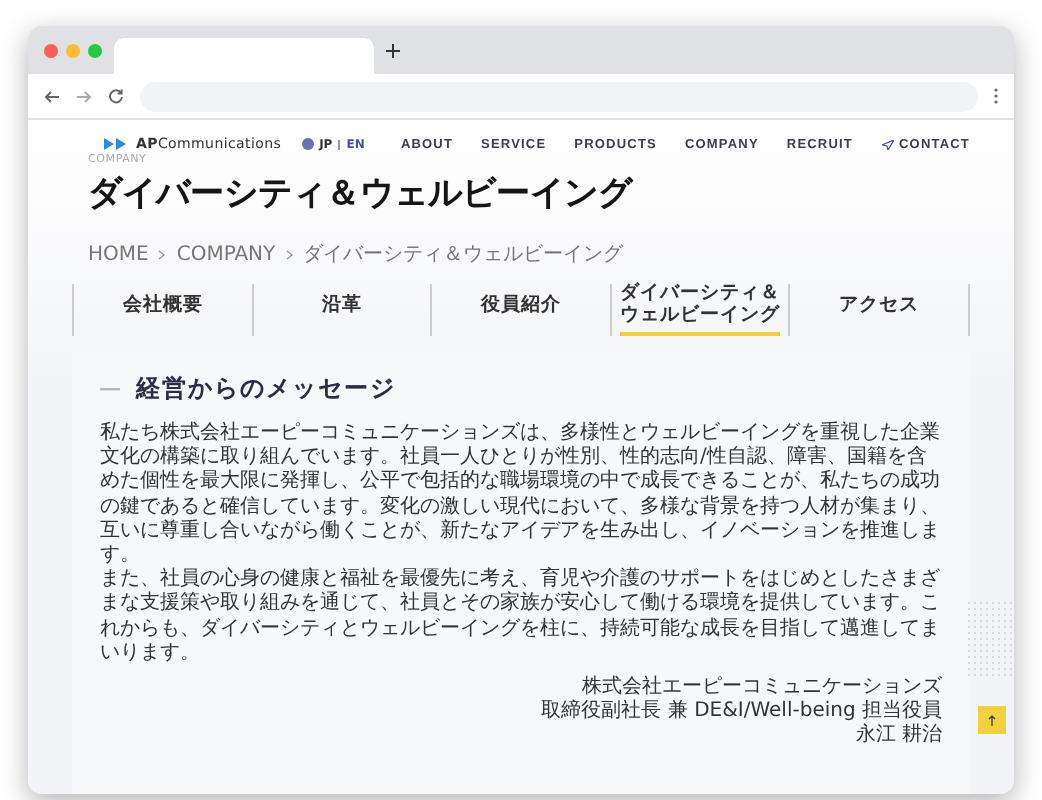  I want to click on section-heading: 経営からのメッセージ, so click(266, 389).